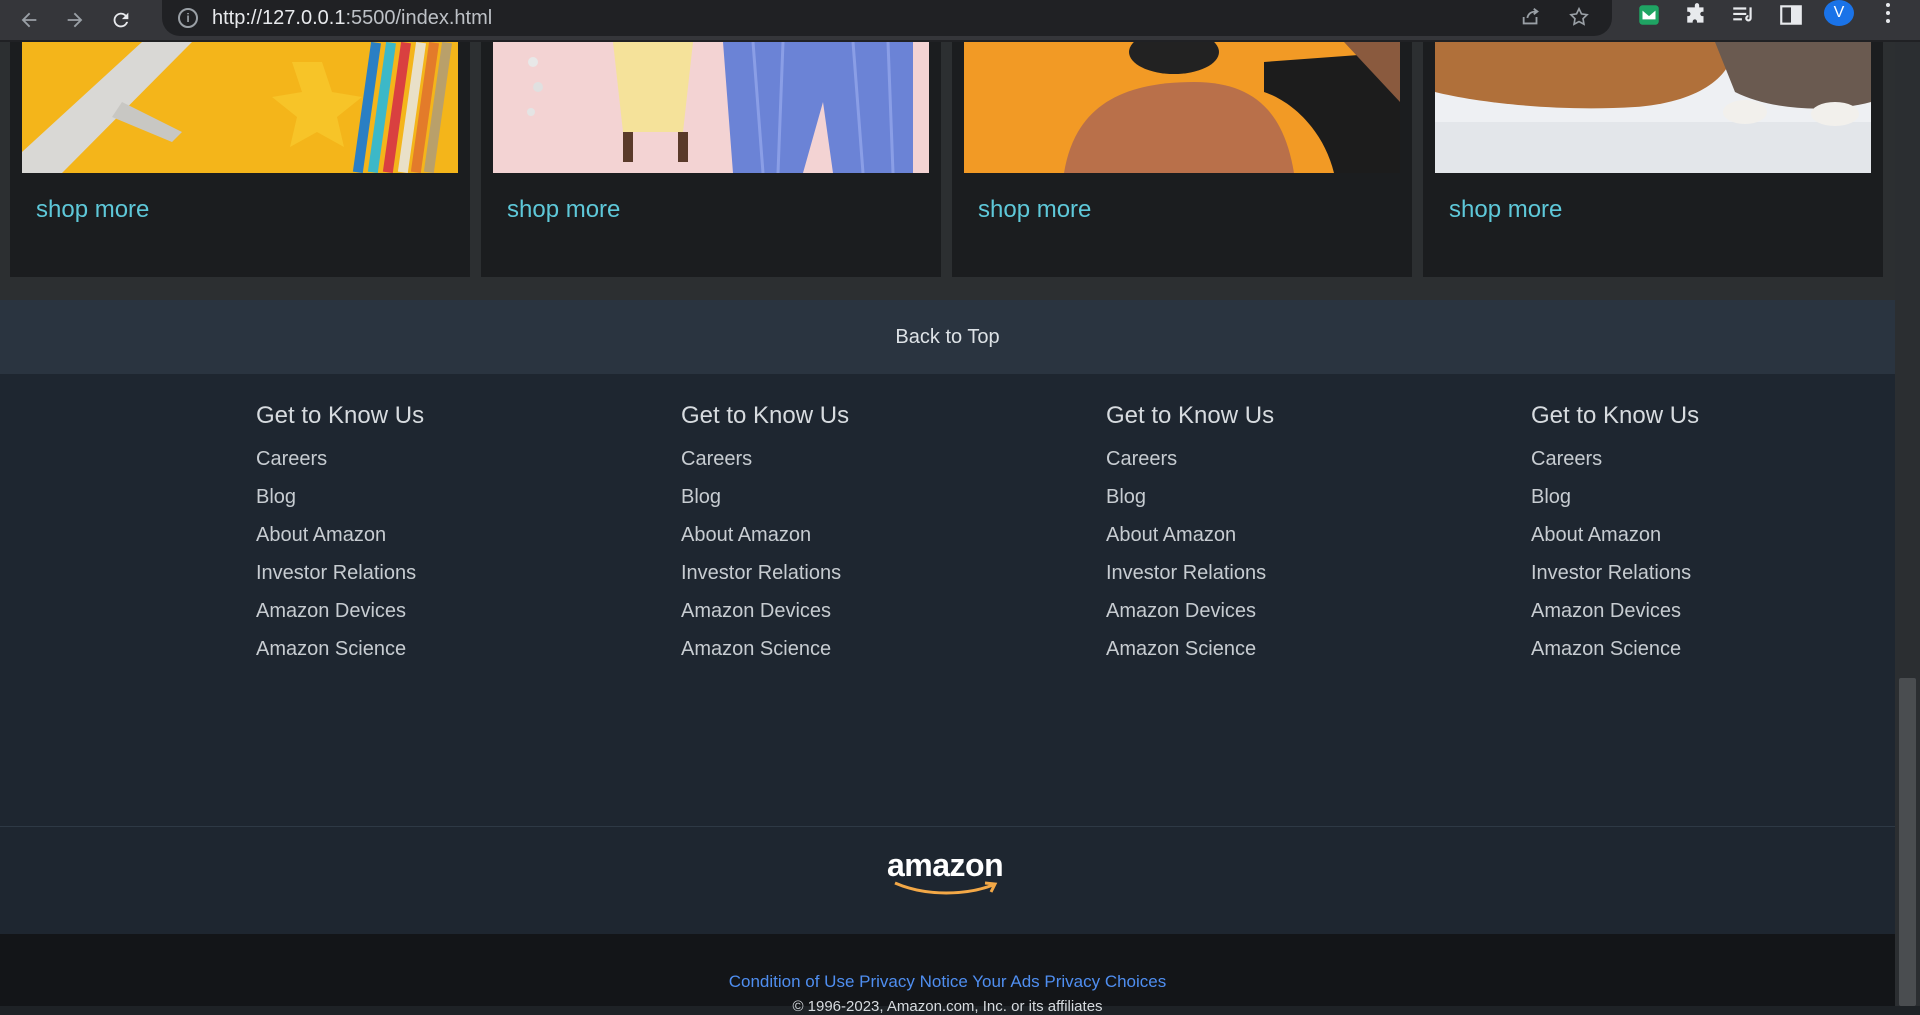 Image resolution: width=1920 pixels, height=1015 pixels. I want to click on share-icon, so click(1531, 19).